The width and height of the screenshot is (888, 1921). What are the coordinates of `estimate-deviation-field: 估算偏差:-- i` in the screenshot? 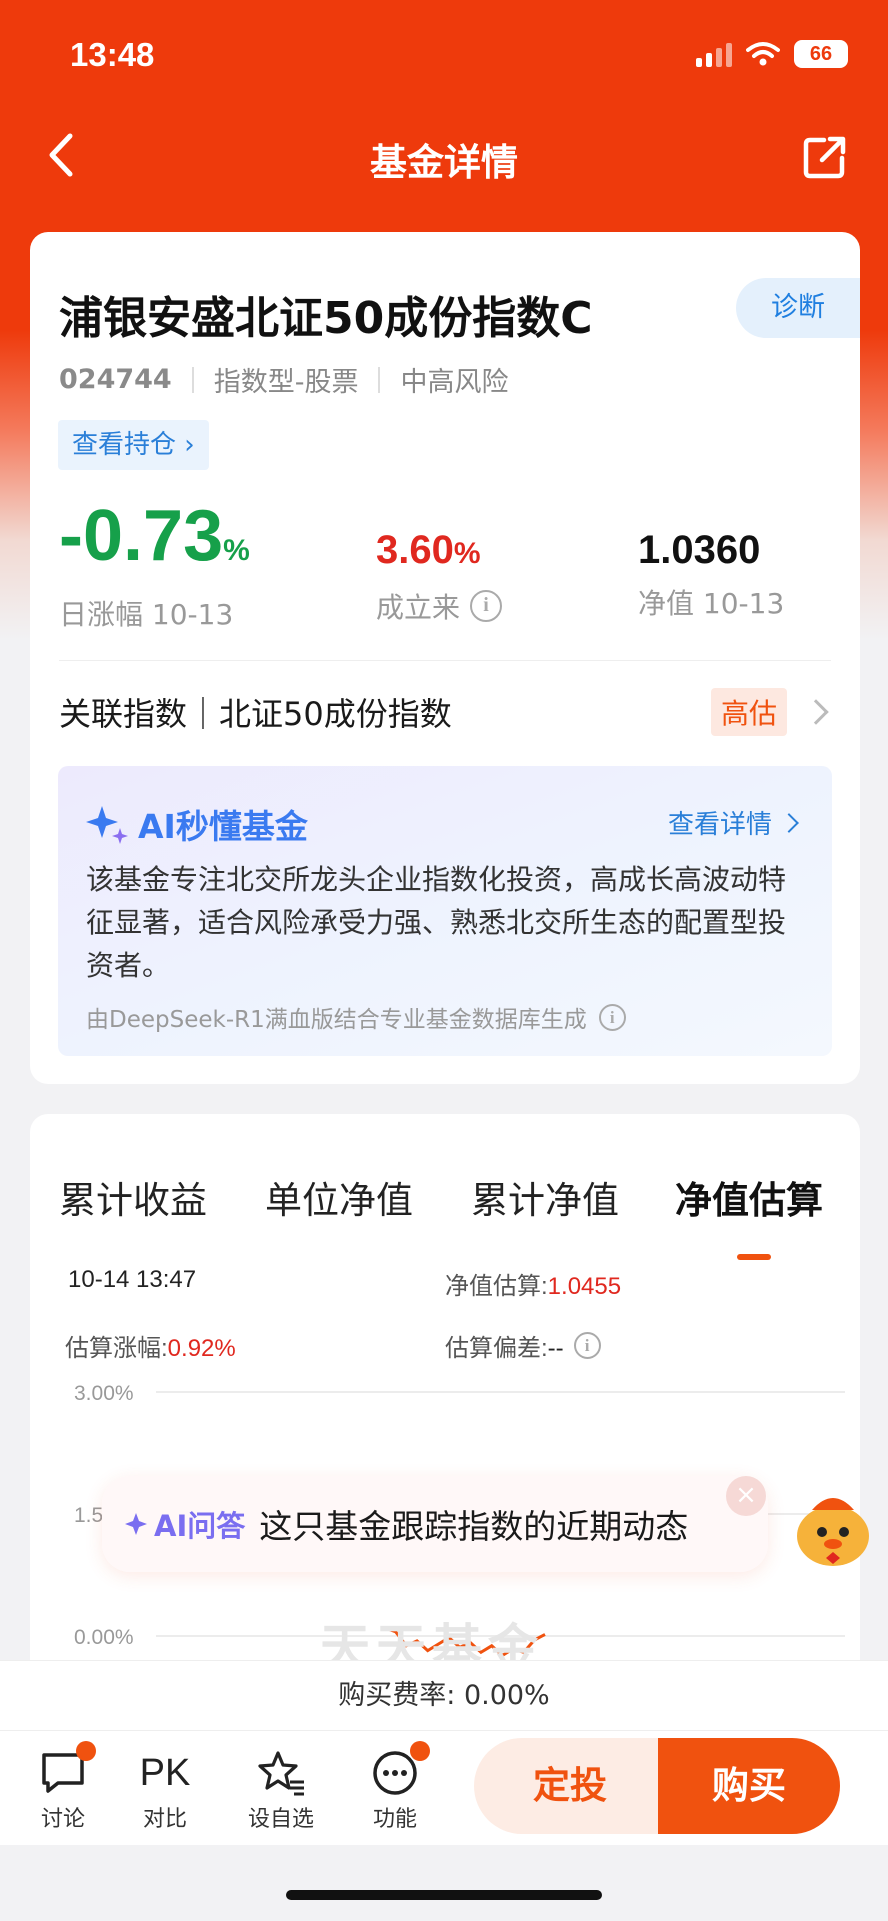 It's located at (523, 1345).